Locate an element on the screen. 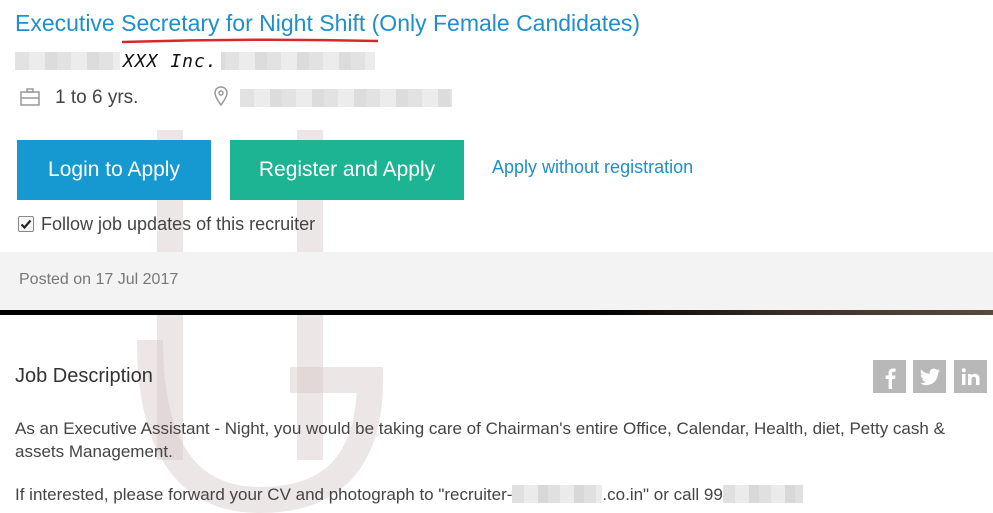 Image resolution: width=993 pixels, height=513 pixels. job-description-heading: Job Description is located at coordinates (84, 376).